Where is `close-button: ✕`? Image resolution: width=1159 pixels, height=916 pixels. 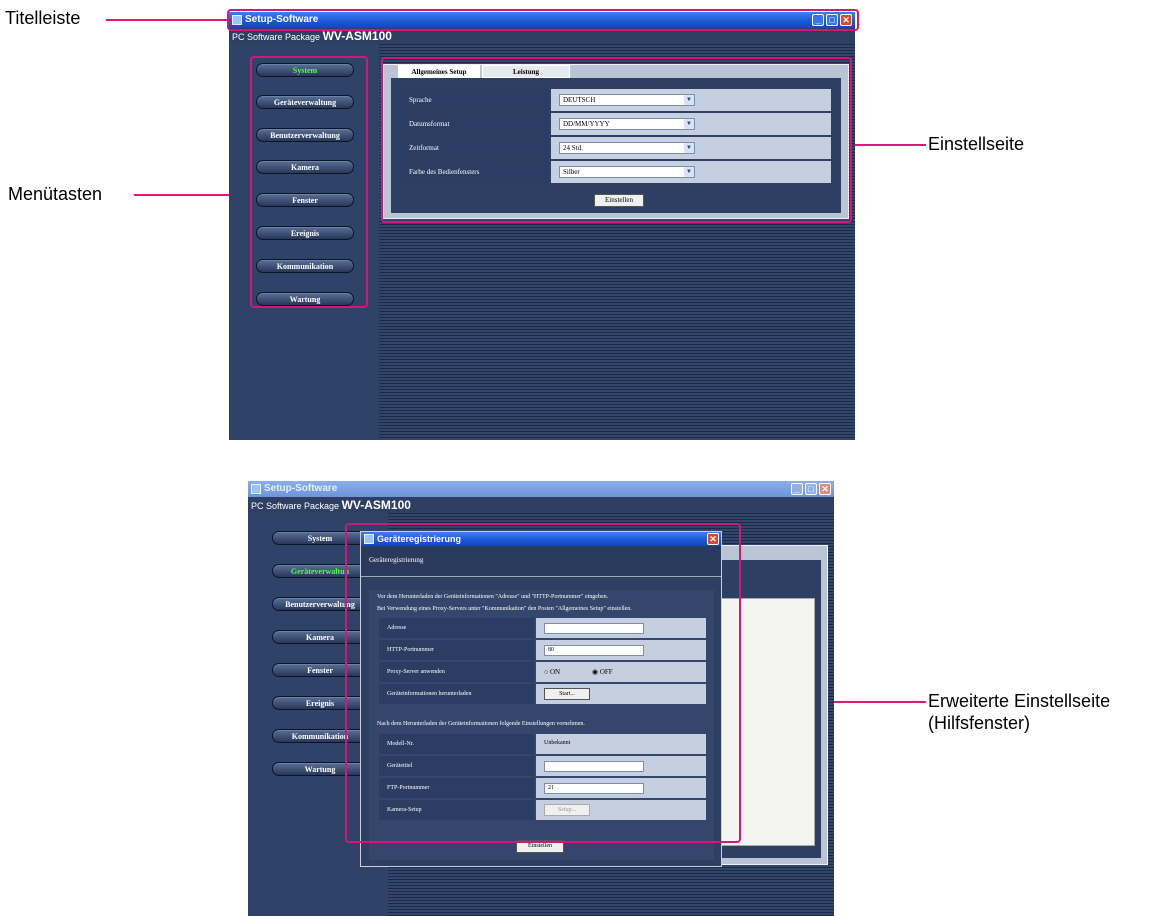 close-button: ✕ is located at coordinates (825, 489).